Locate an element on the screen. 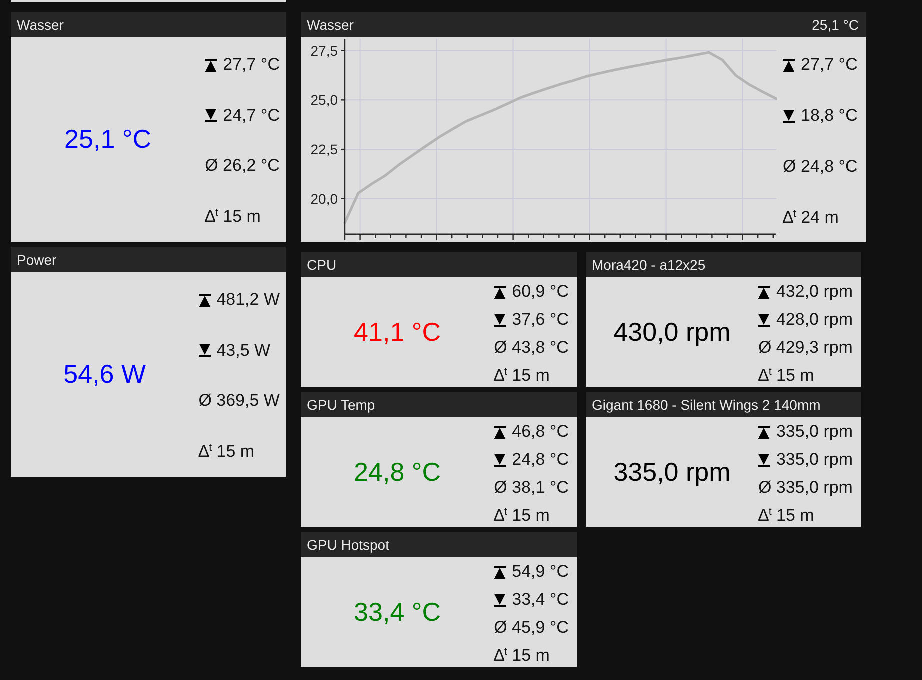 The height and width of the screenshot is (680, 922). max-value: 481,2 W is located at coordinates (248, 300).